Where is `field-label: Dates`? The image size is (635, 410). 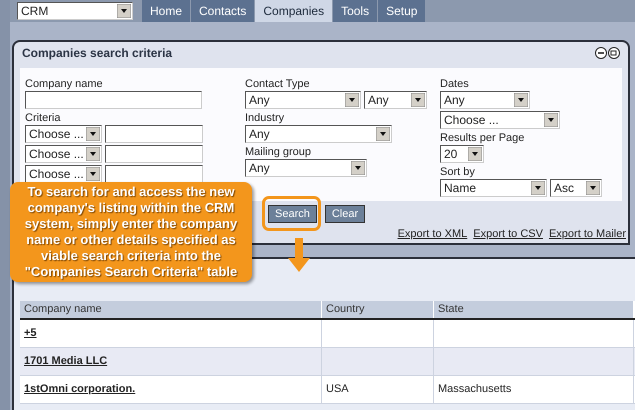 field-label: Dates is located at coordinates (455, 84).